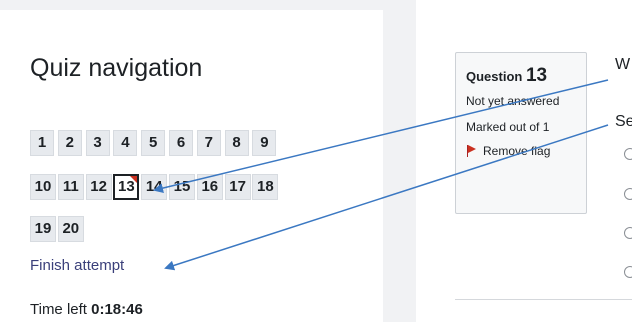  Describe the element at coordinates (471, 151) in the screenshot. I see `flag-icon` at that location.